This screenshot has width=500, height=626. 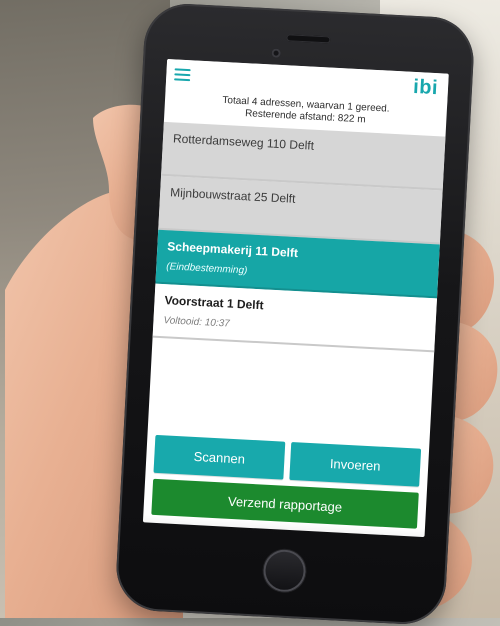 I want to click on speaker-grille, so click(x=308, y=39).